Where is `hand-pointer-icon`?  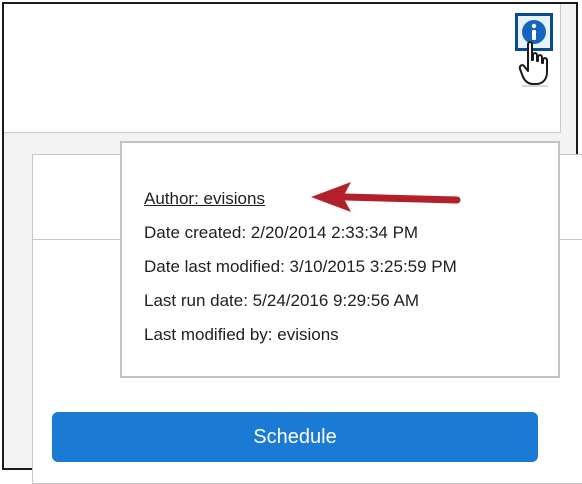
hand-pointer-icon is located at coordinates (533, 64).